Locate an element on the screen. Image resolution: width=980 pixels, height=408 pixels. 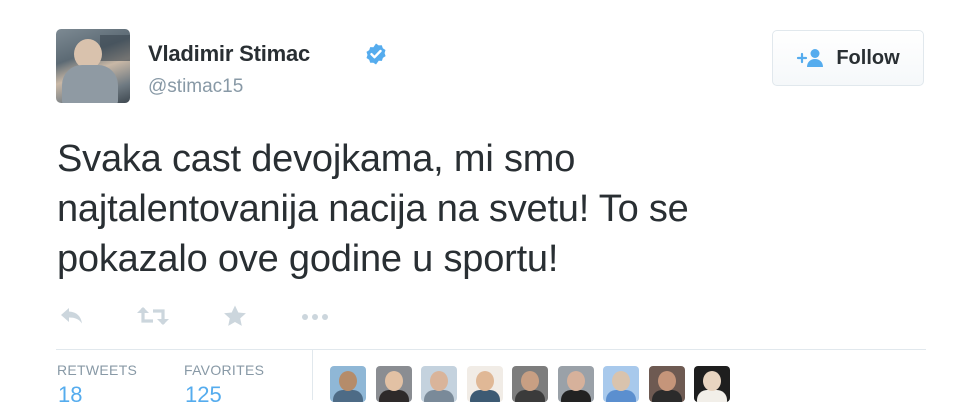
stats-divider is located at coordinates (491, 349).